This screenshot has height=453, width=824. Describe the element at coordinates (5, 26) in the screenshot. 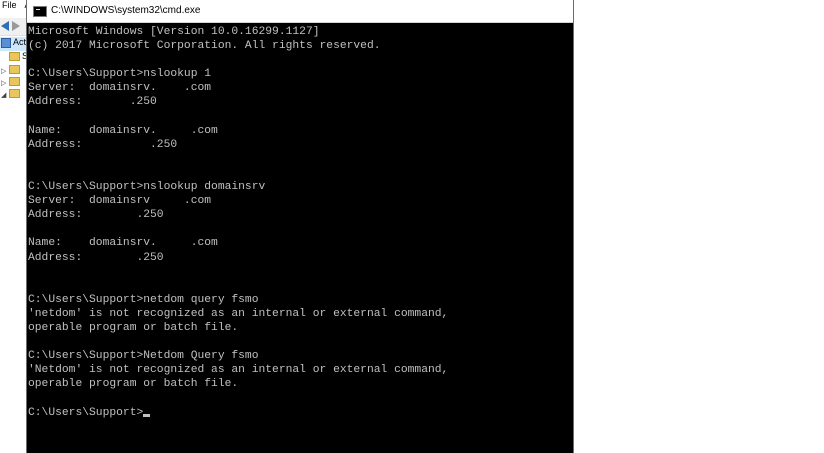

I see `back-arrow-icon` at that location.